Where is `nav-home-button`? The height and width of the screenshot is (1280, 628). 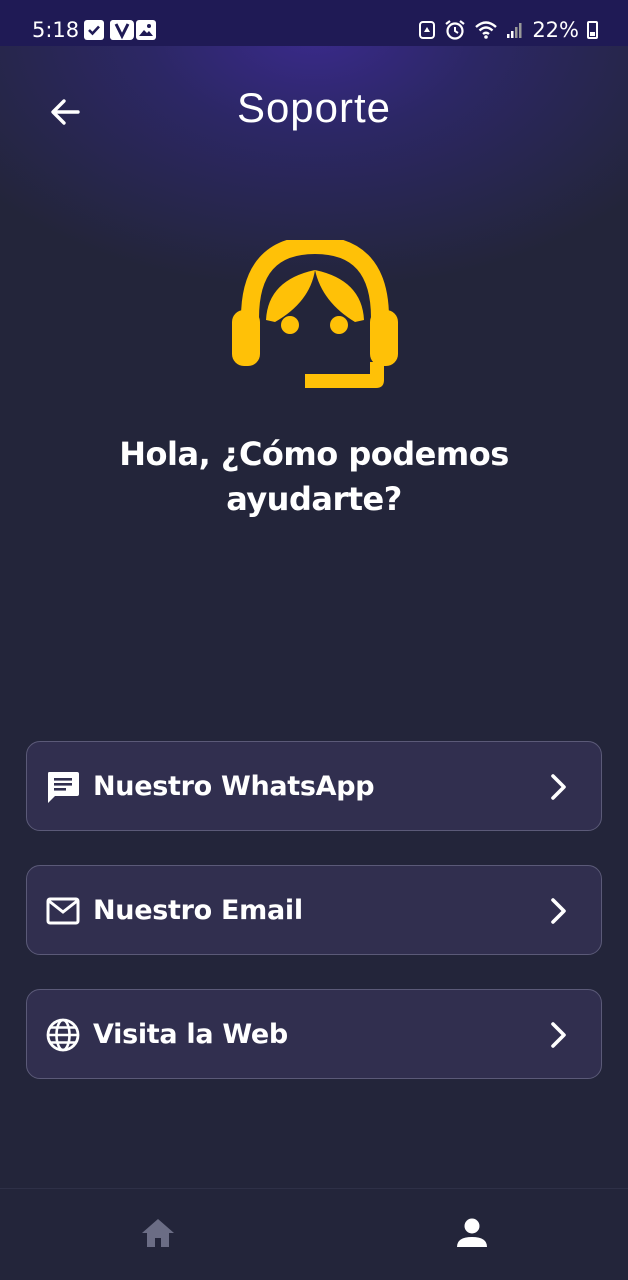 nav-home-button is located at coordinates (158, 1233).